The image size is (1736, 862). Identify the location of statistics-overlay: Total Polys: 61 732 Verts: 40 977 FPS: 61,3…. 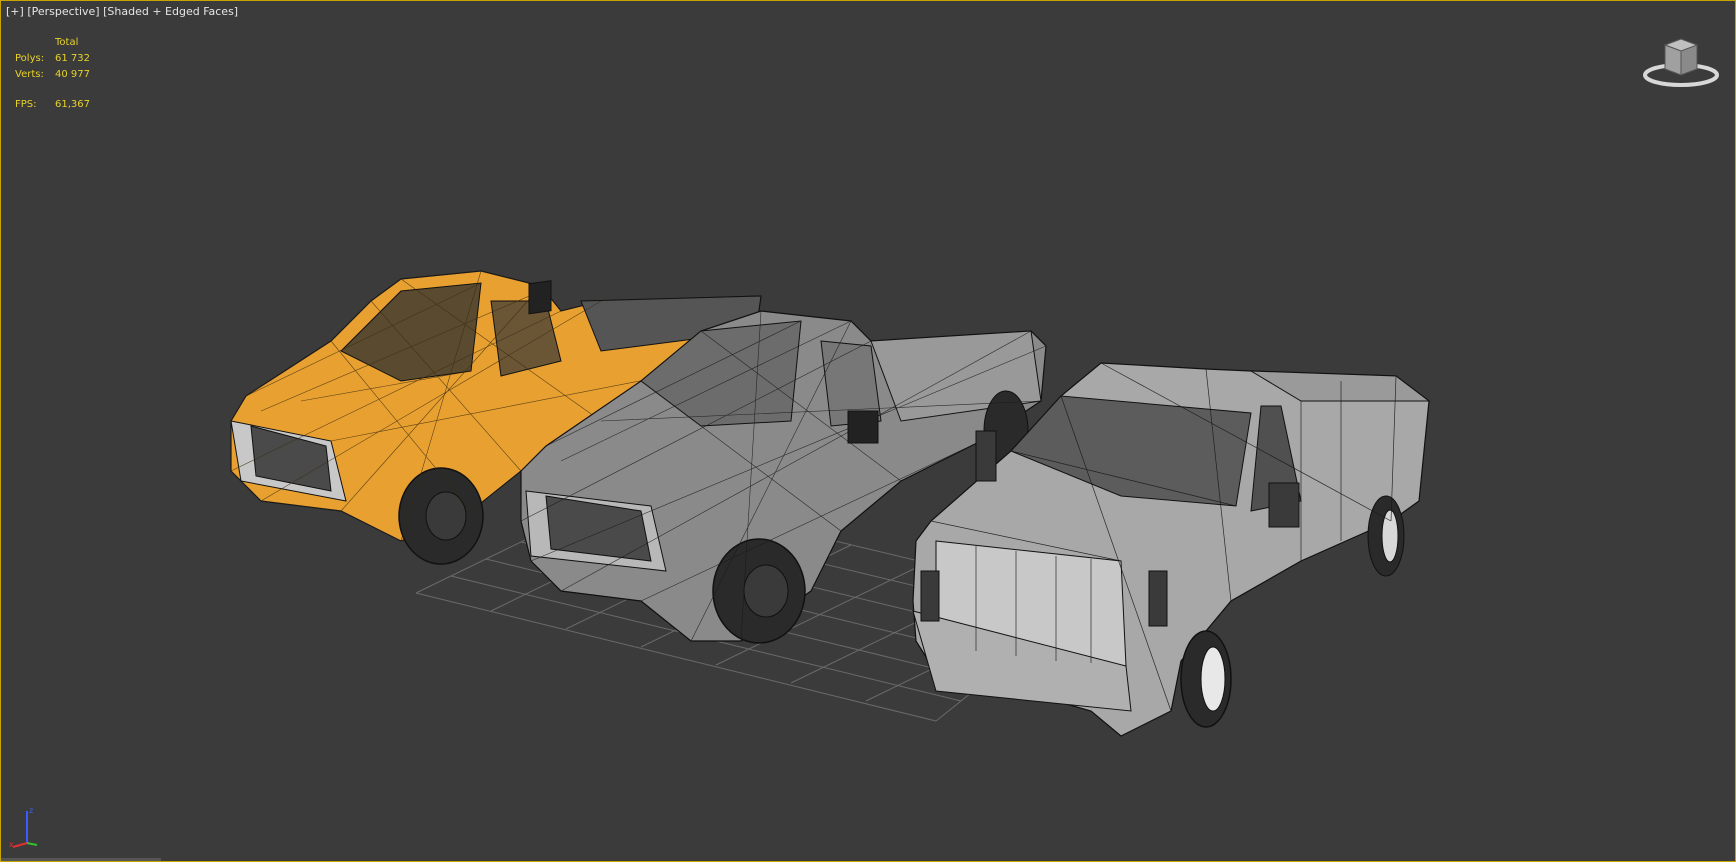
(65, 74).